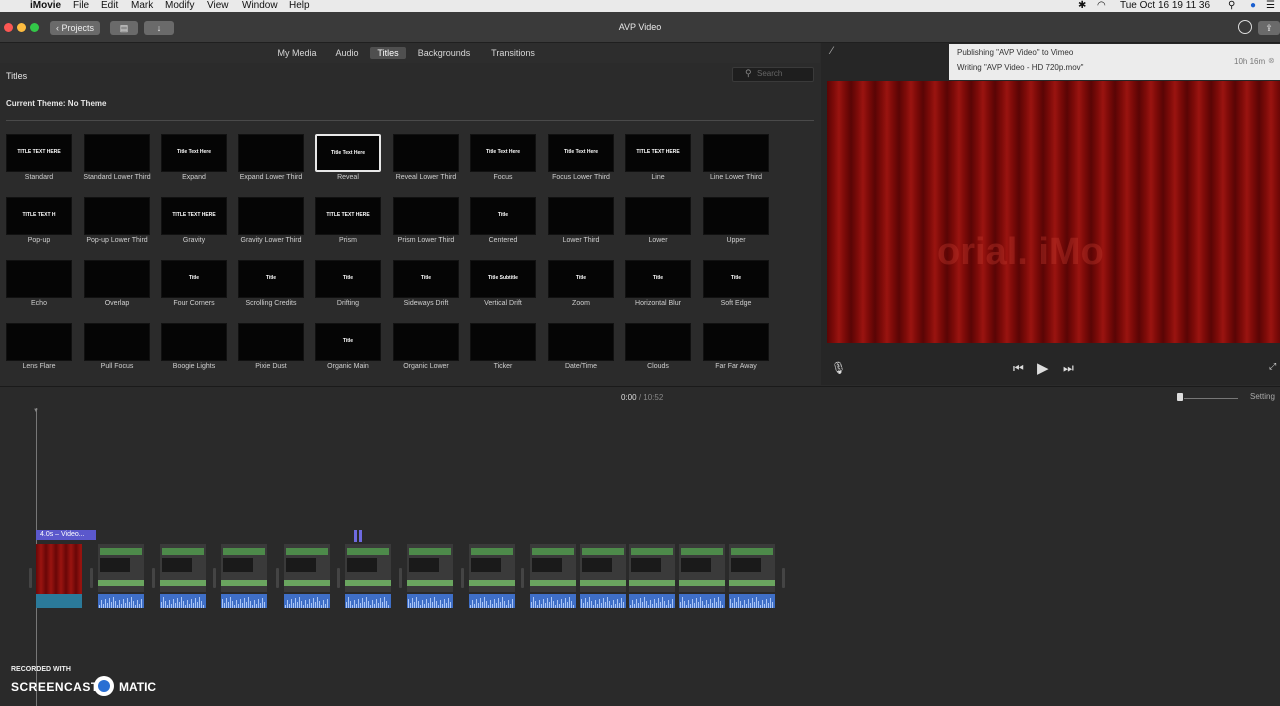  Describe the element at coordinates (1245, 27) in the screenshot. I see `share-progress-icon` at that location.